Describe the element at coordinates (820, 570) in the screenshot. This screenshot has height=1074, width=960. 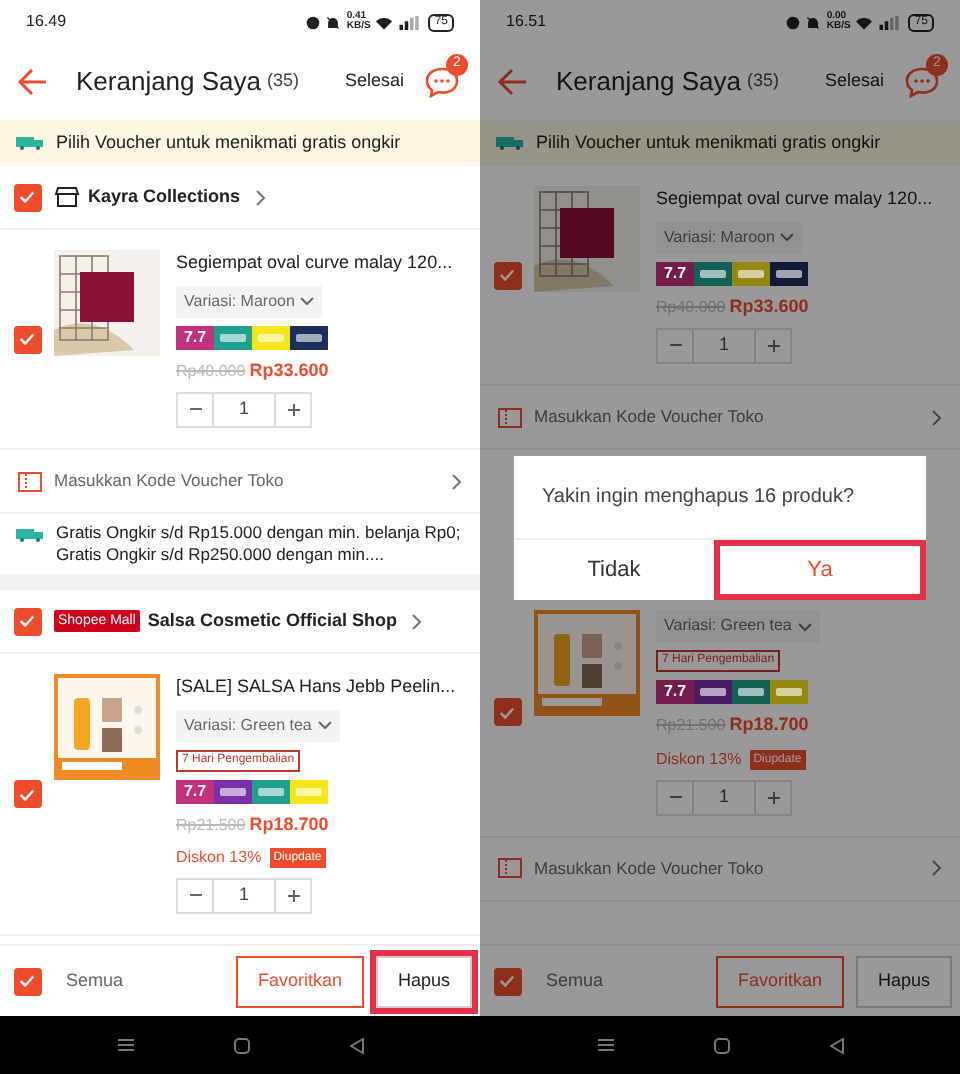
I see `confirm-button: Ya` at that location.